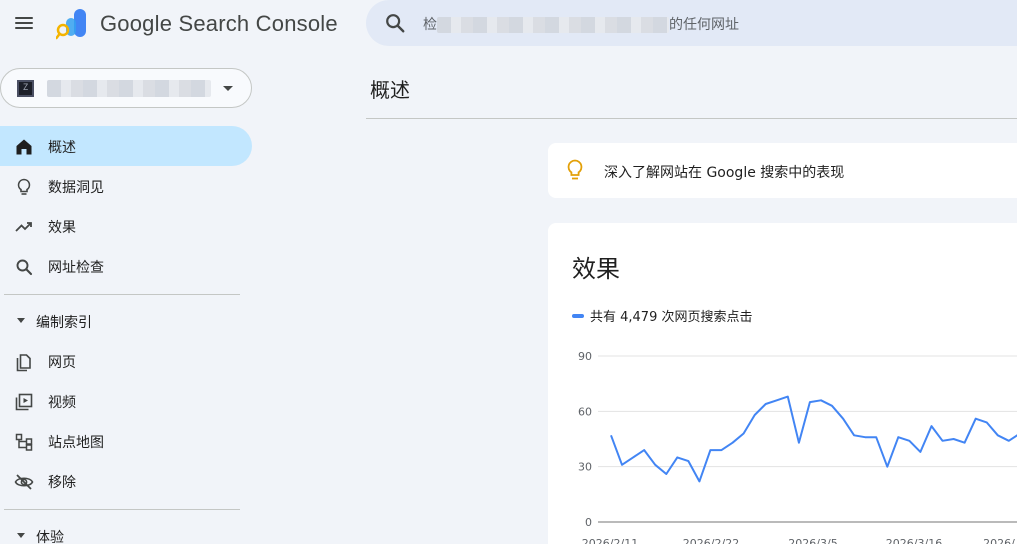 The height and width of the screenshot is (544, 1017). I want to click on search-console-logo, so click(71, 24).